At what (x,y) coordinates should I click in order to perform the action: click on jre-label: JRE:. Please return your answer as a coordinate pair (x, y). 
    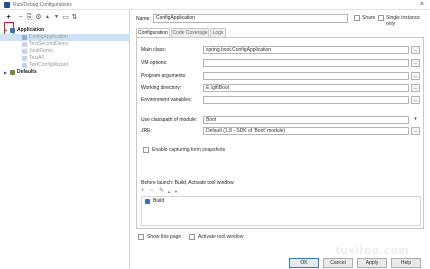
    Looking at the image, I should click on (146, 131).